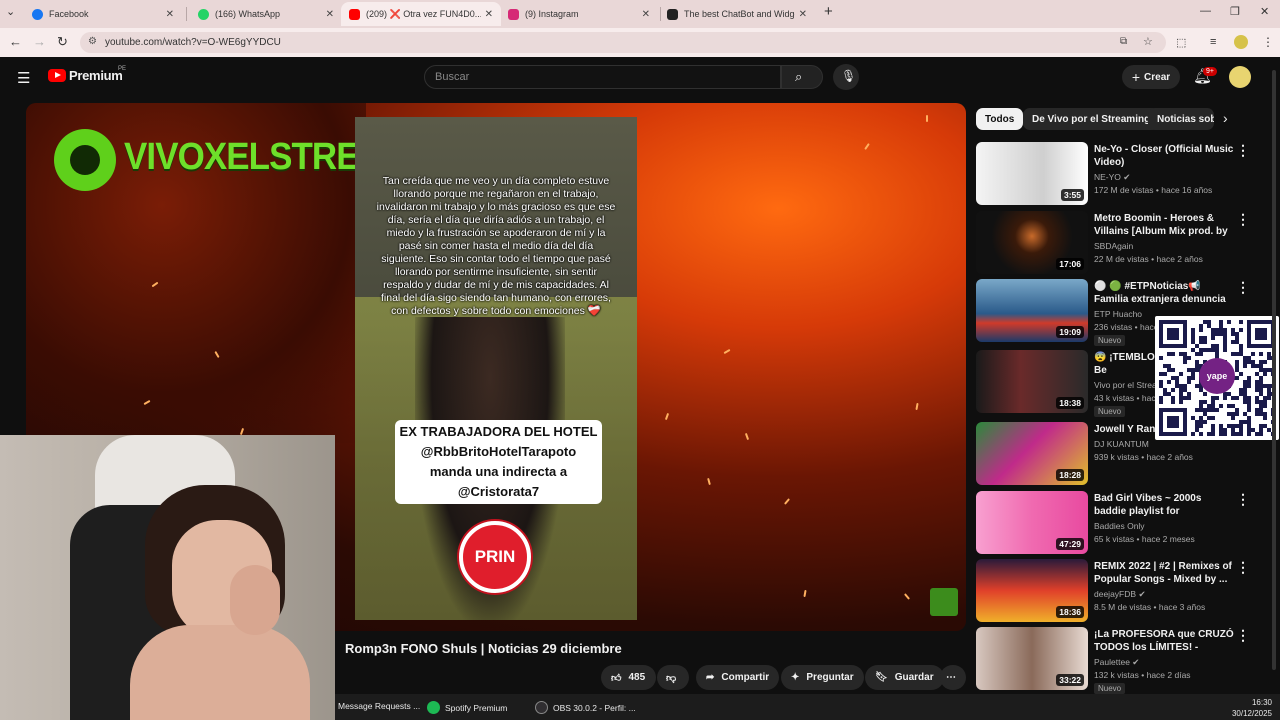  I want to click on reload-icon: ↻, so click(62, 42).